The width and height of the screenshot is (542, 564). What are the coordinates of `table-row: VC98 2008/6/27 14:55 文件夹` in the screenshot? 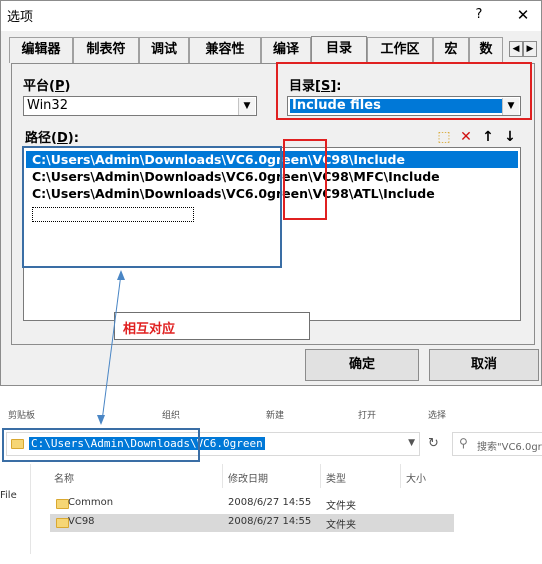 It's located at (252, 523).